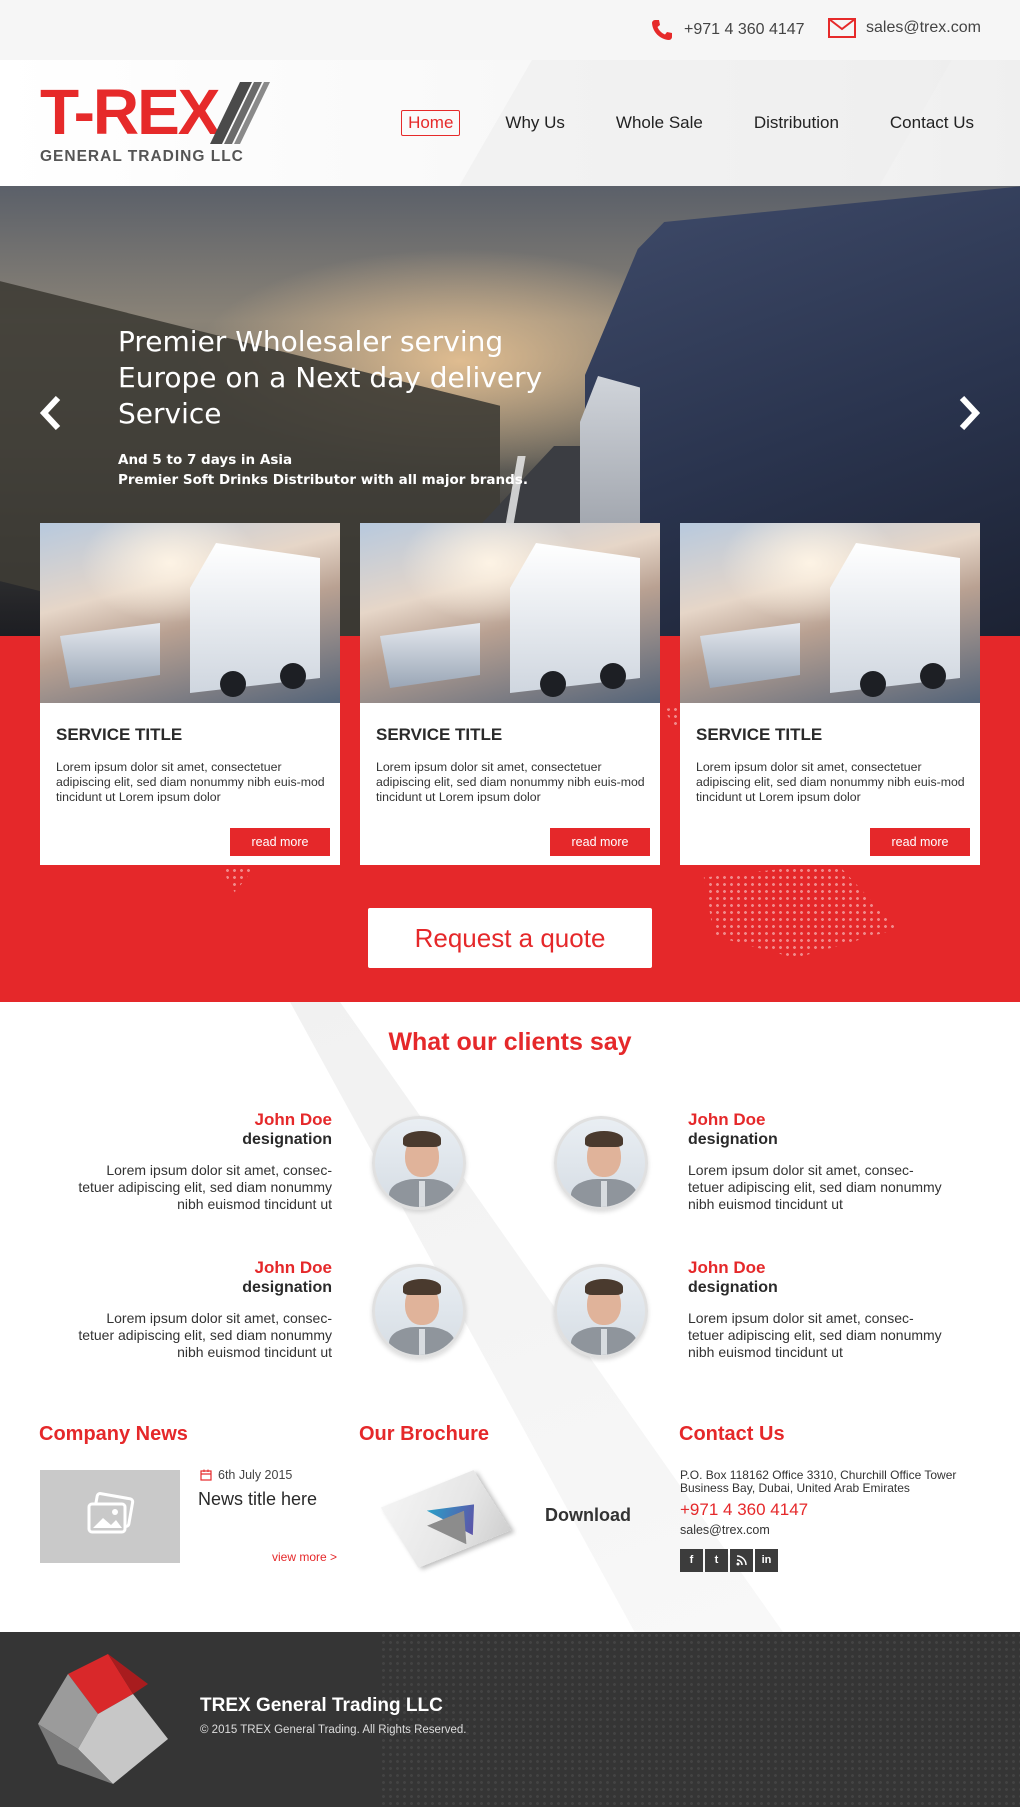  I want to click on topbar-email-text: sales@trex.com, so click(923, 27).